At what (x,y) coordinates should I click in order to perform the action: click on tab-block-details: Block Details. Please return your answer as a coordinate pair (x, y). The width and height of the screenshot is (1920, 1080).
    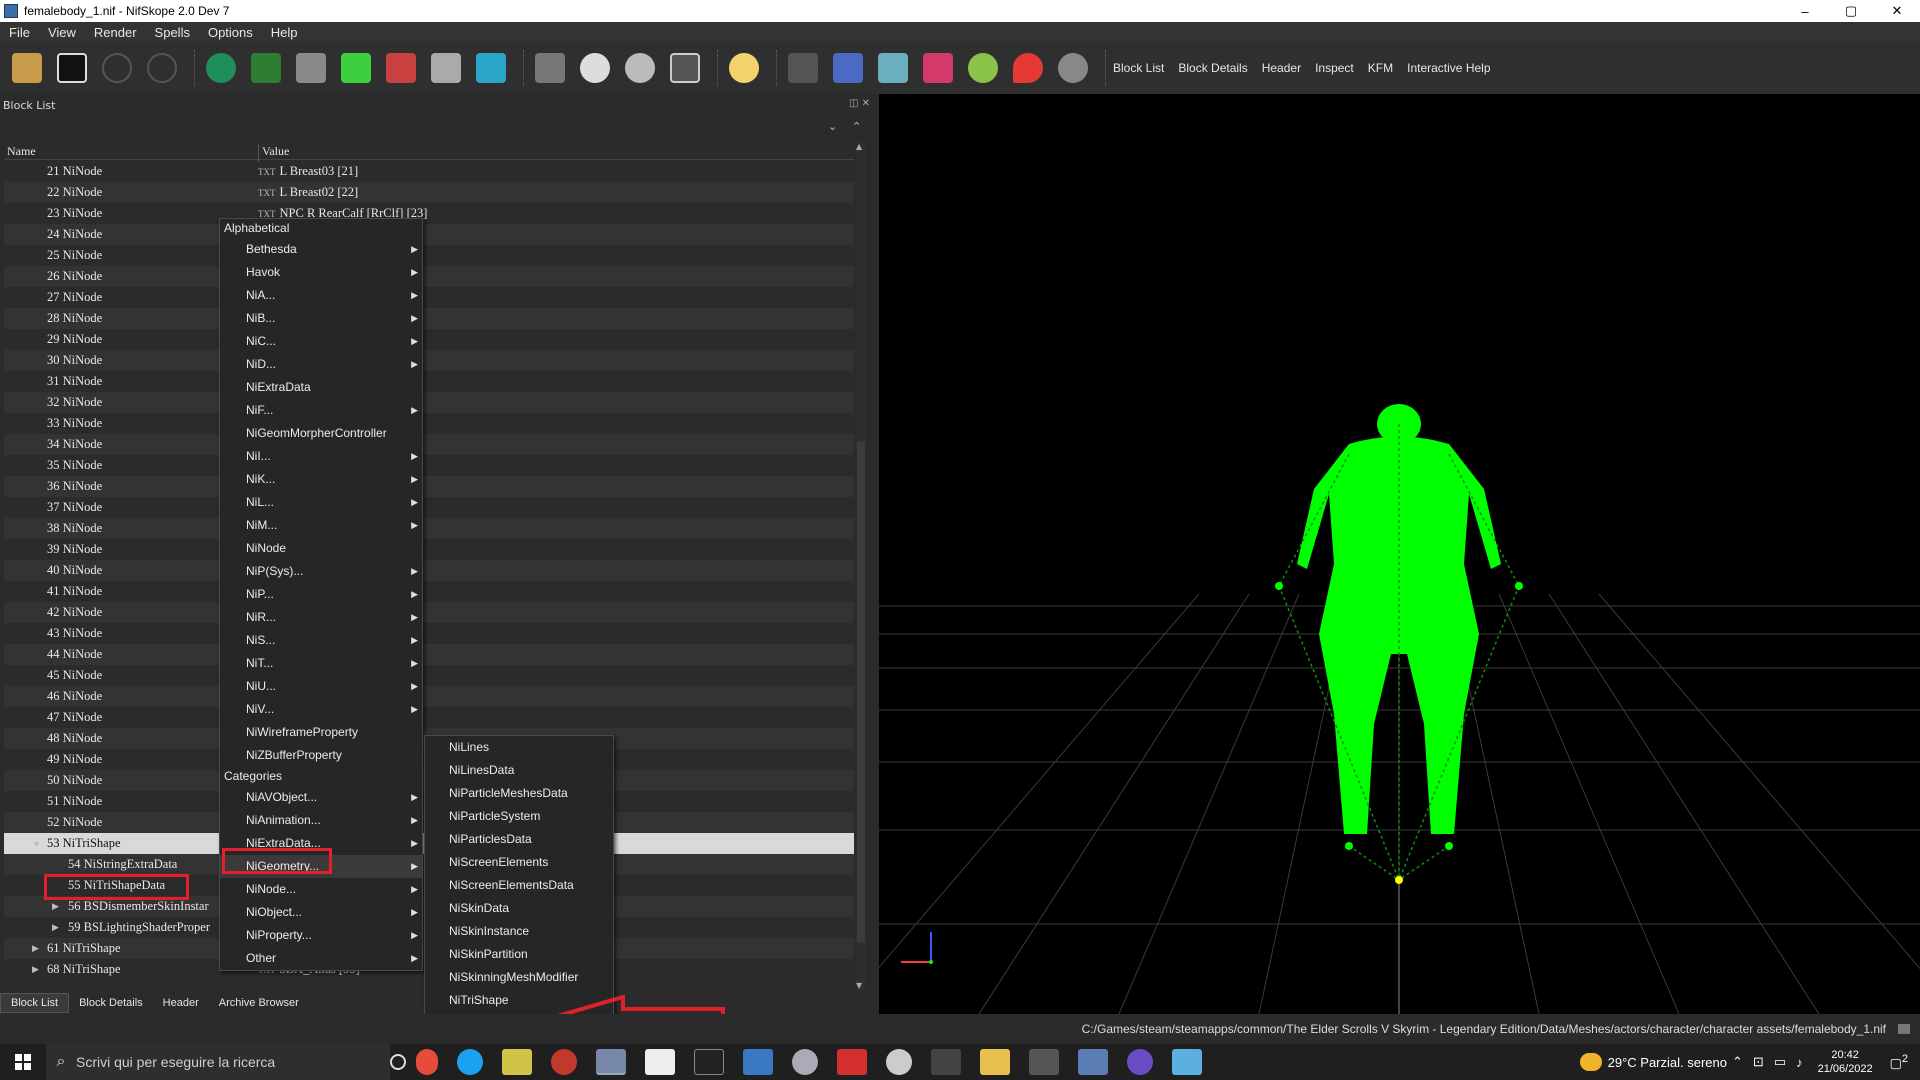
    Looking at the image, I should click on (111, 1003).